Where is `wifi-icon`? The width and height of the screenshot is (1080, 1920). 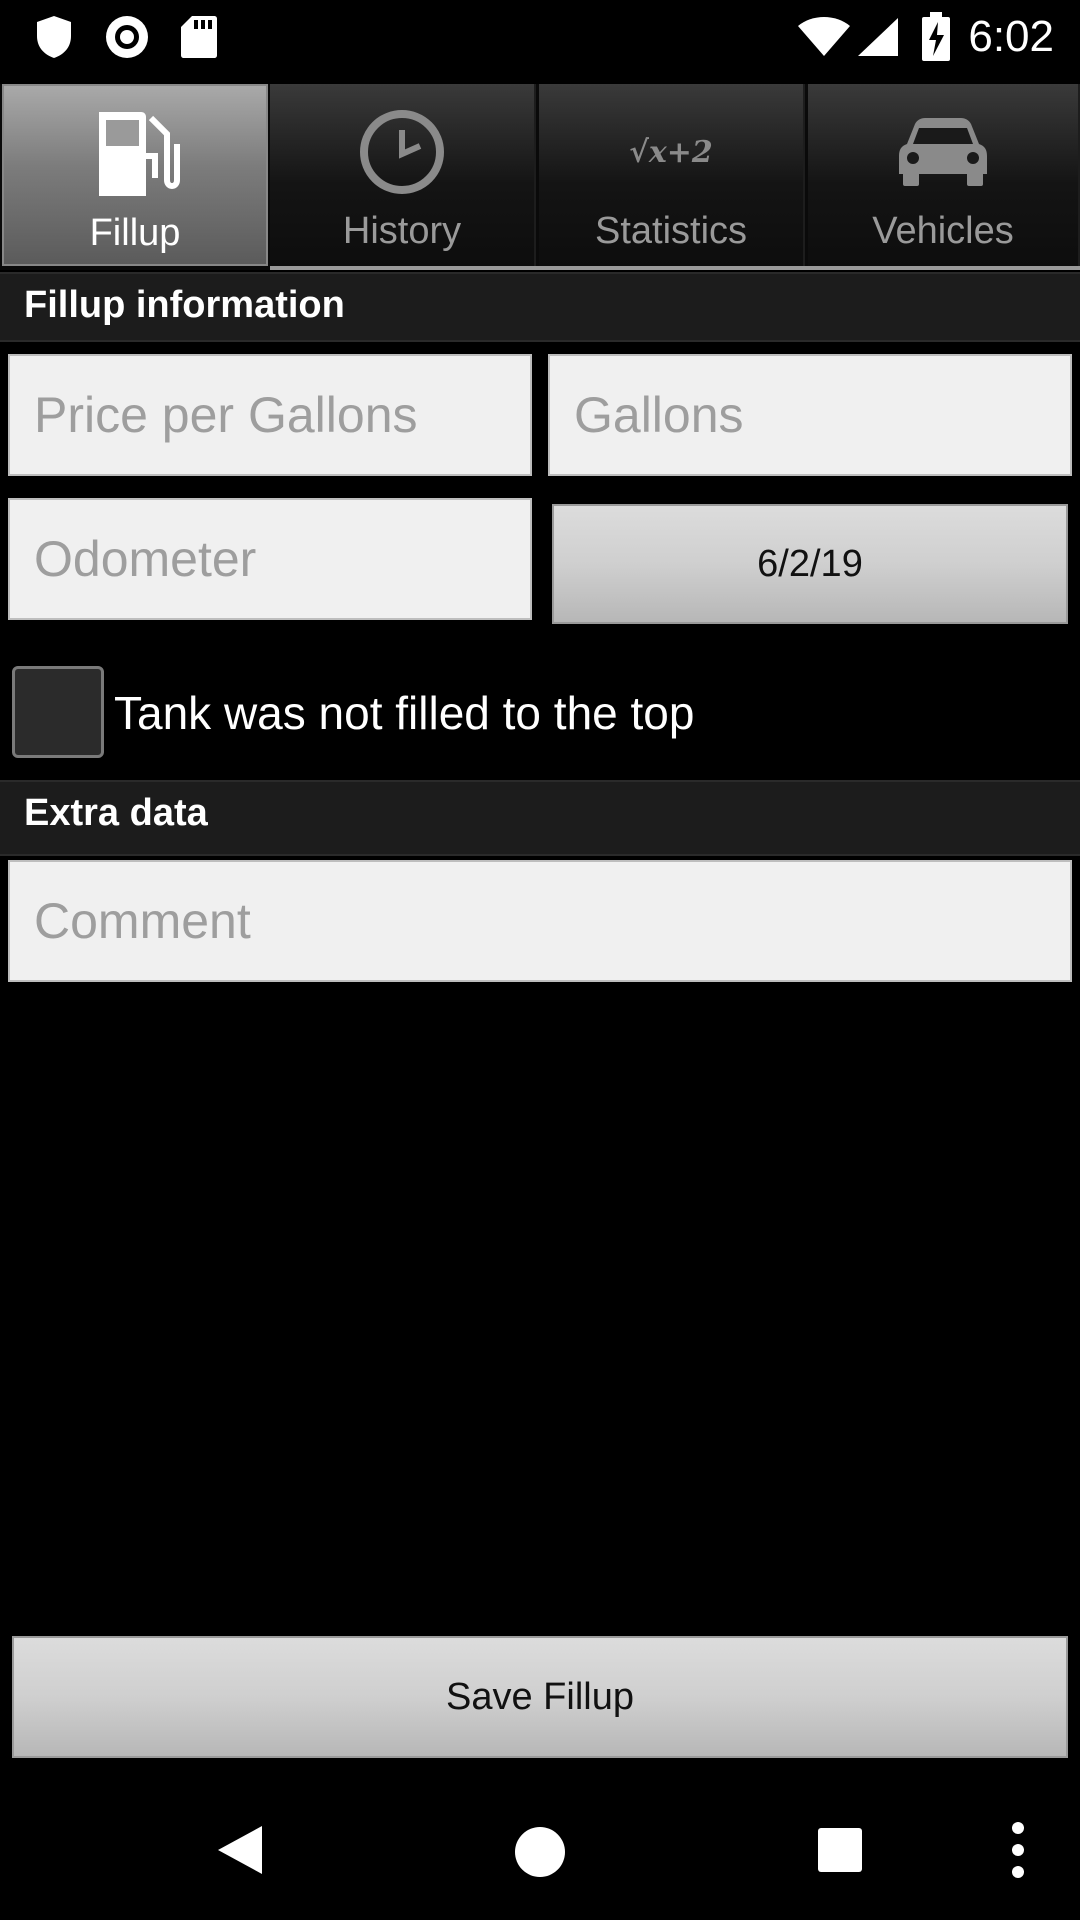
wifi-icon is located at coordinates (824, 36).